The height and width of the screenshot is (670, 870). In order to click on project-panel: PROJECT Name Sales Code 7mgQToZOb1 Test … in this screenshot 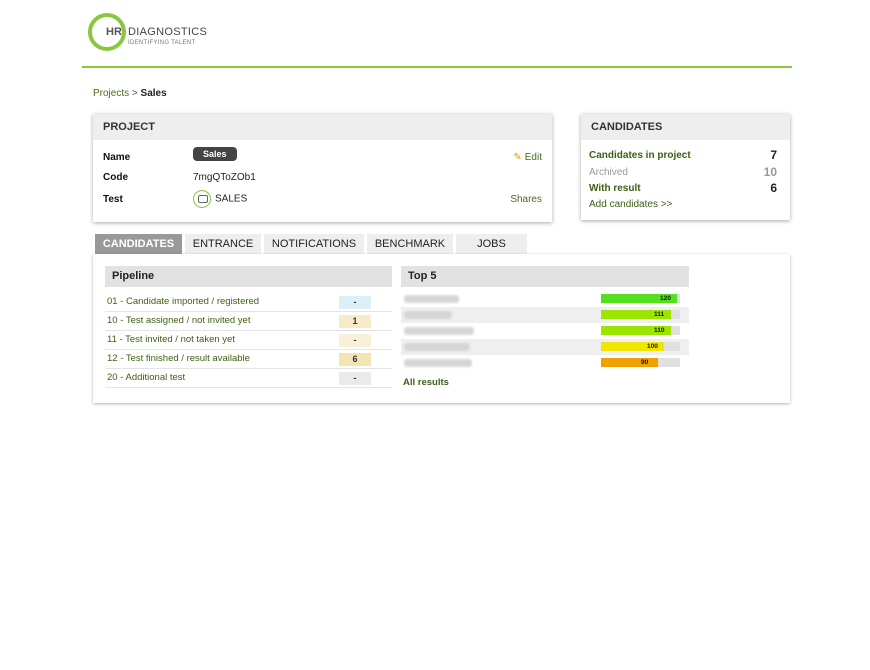, I will do `click(322, 168)`.